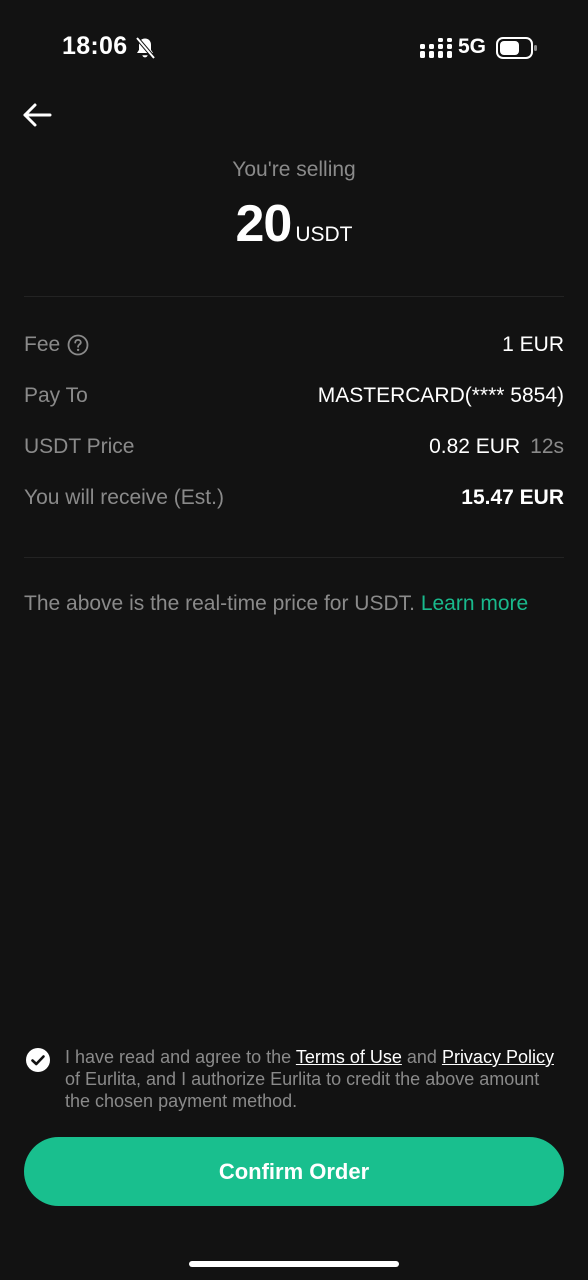 The image size is (588, 1280). I want to click on pay-to-row: Pay To MASTERCARD(**** 5854), so click(294, 401).